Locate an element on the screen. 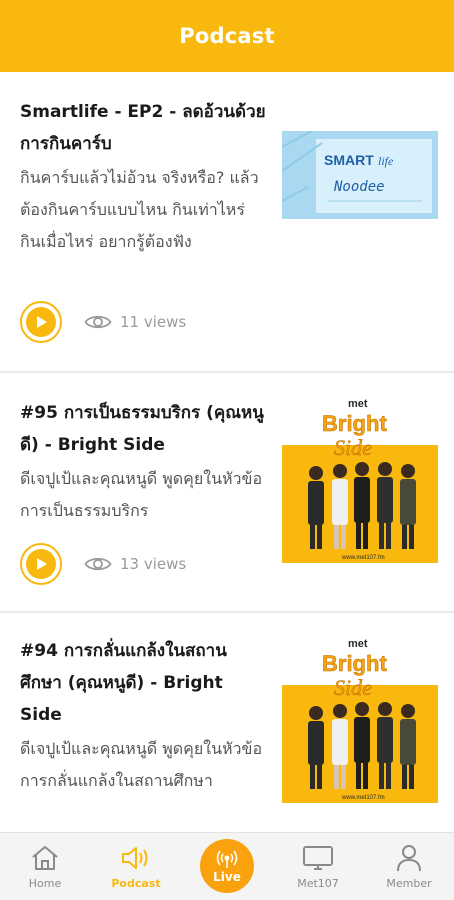 Image resolution: width=454 pixels, height=900 pixels. view-count: 11 views is located at coordinates (135, 322).